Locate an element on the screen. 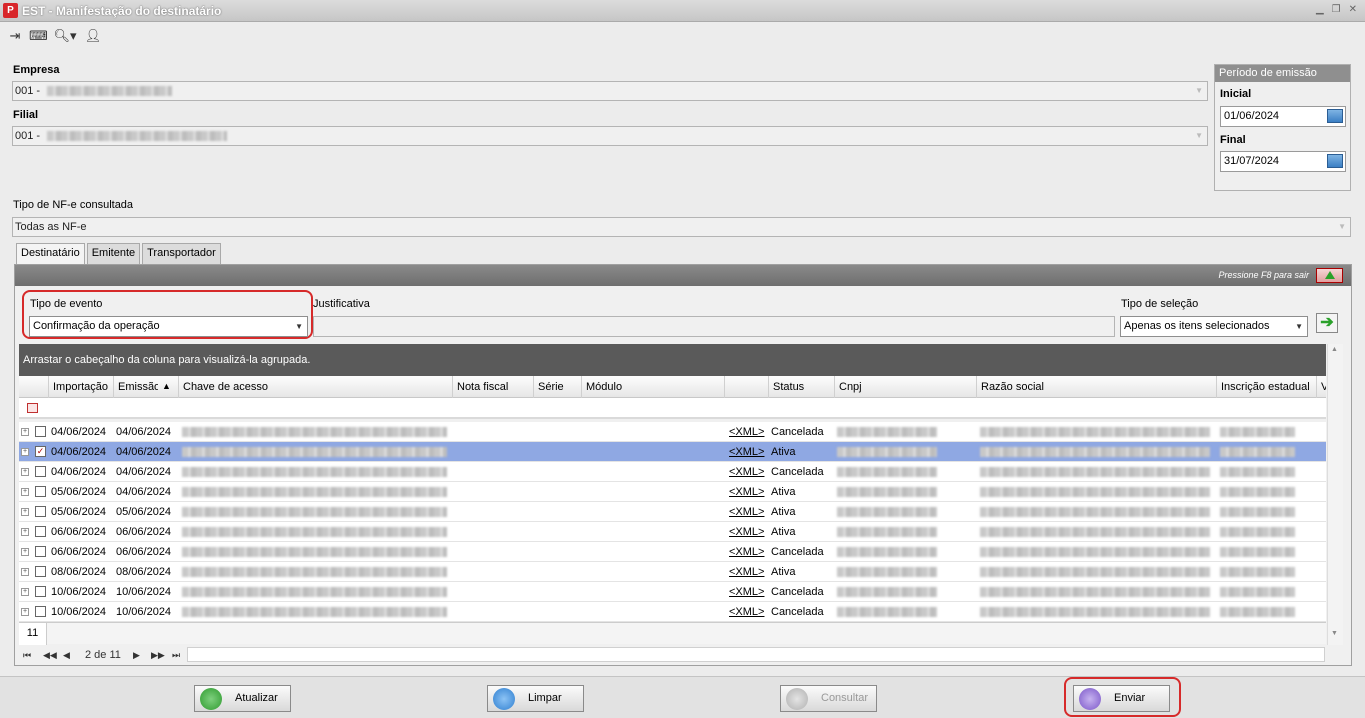 This screenshot has height=718, width=1365. table-row: +06/06/2024 06/06/2024 <XML> Ativa is located at coordinates (672, 532).